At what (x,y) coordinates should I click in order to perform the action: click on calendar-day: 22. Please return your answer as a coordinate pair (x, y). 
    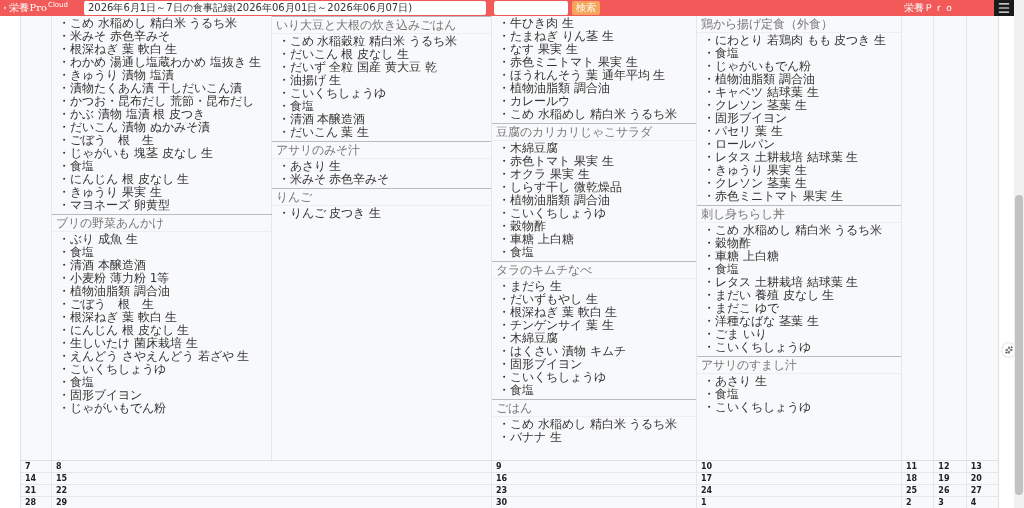
    Looking at the image, I should click on (271, 490).